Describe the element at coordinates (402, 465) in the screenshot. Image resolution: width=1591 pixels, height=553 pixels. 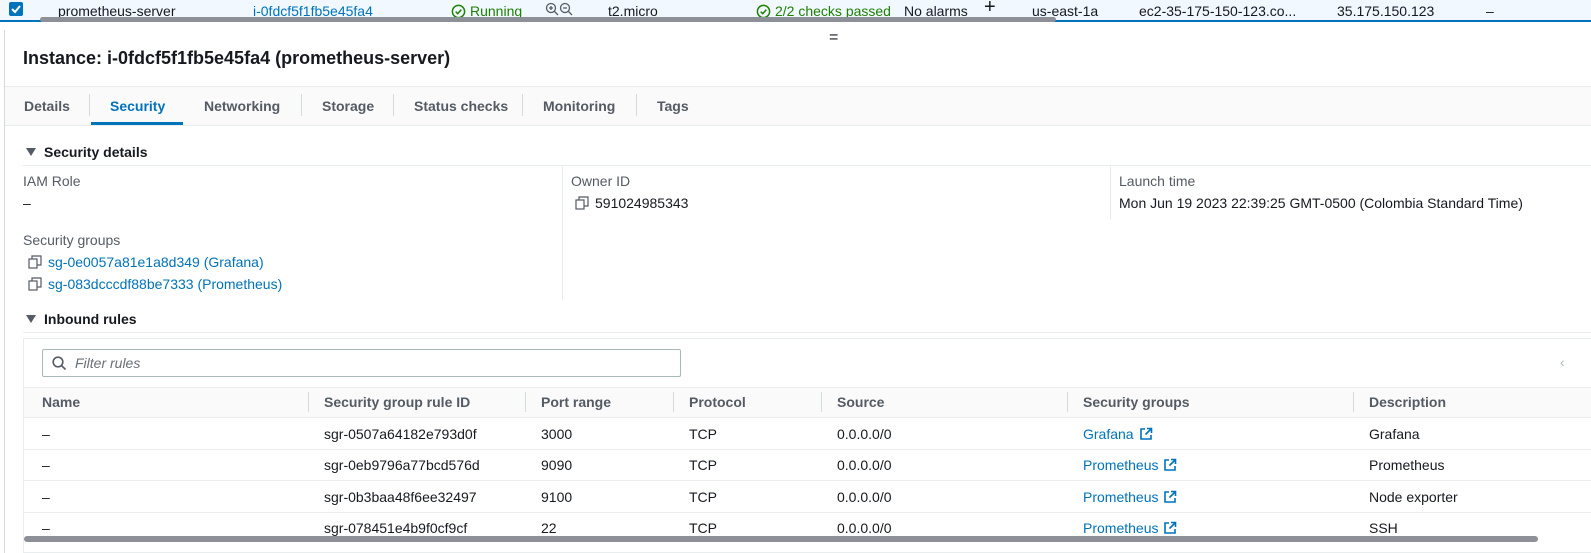
I see `cell-rule-id: sgr-0eb9796a77bcd576d` at that location.